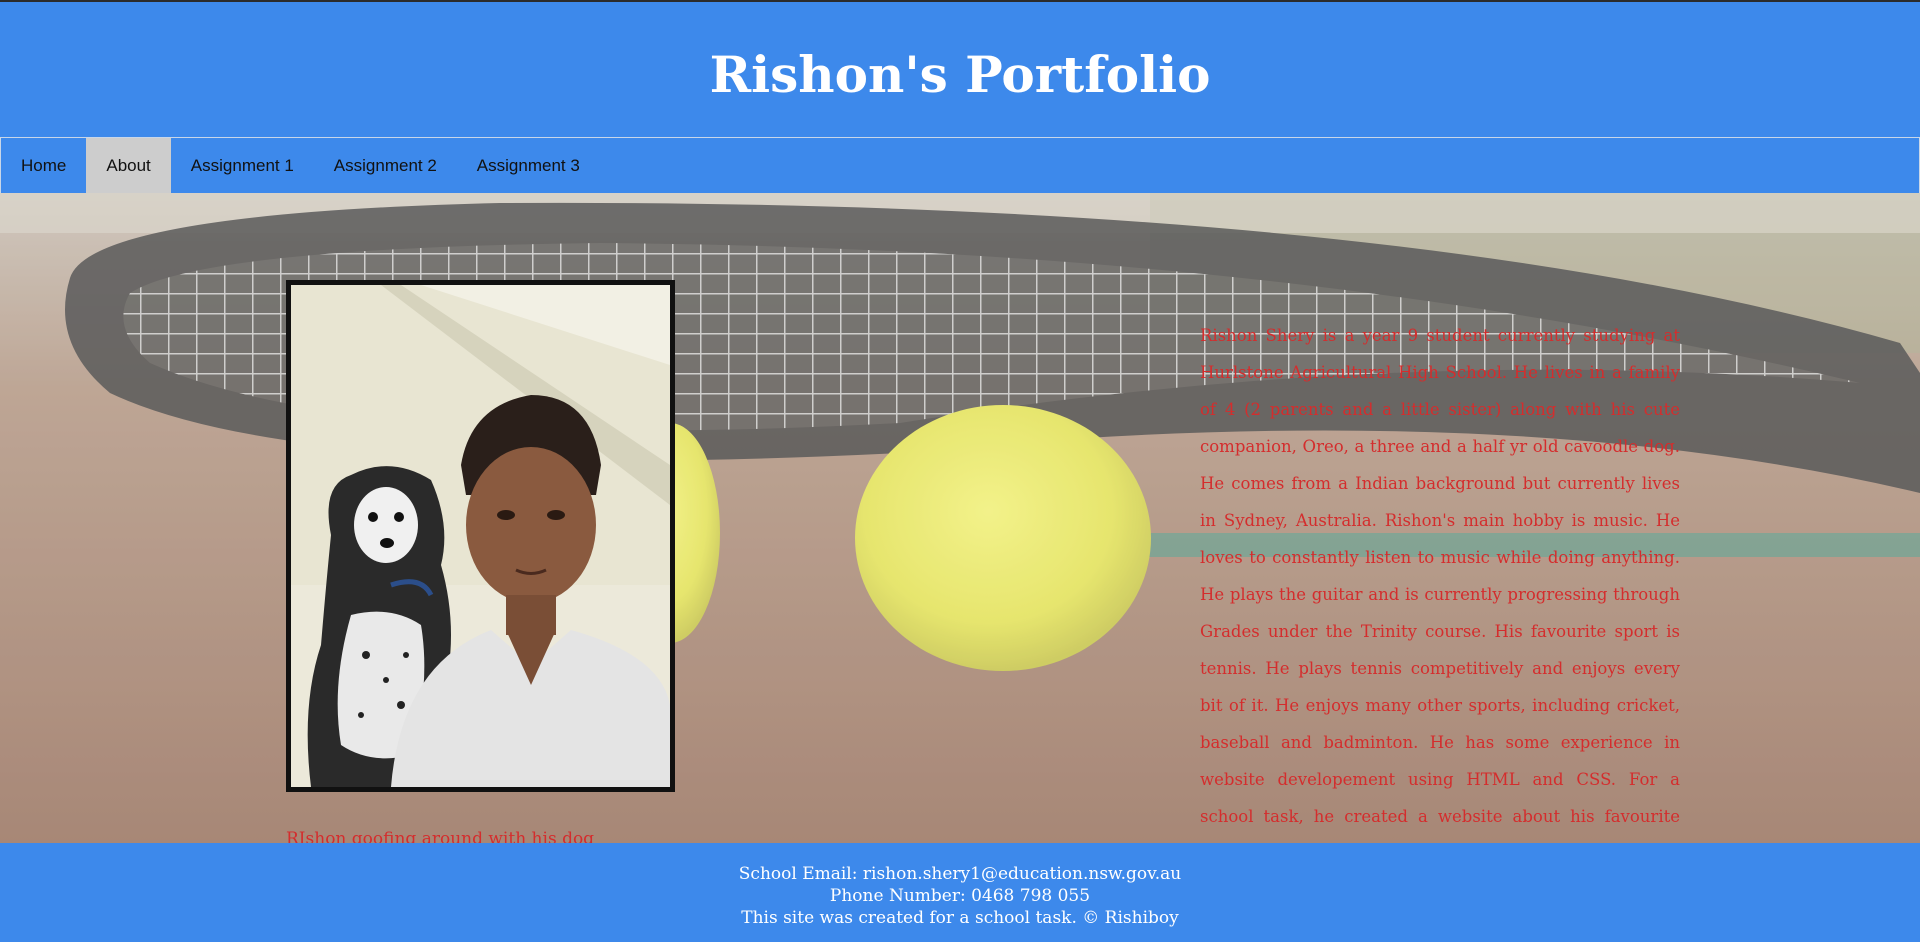 The width and height of the screenshot is (1920, 942). Describe the element at coordinates (440, 836) in the screenshot. I see `photo-caption: RIshon goofing around with his dog` at that location.